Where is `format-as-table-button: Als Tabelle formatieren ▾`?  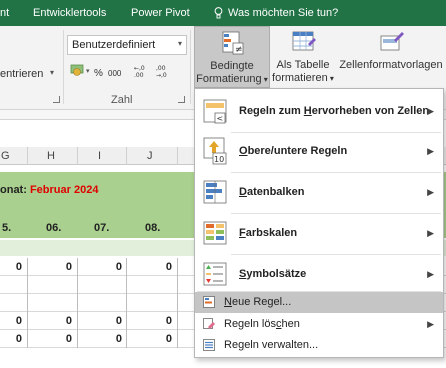
format-as-table-button: Als Tabelle formatieren ▾ is located at coordinates (303, 57).